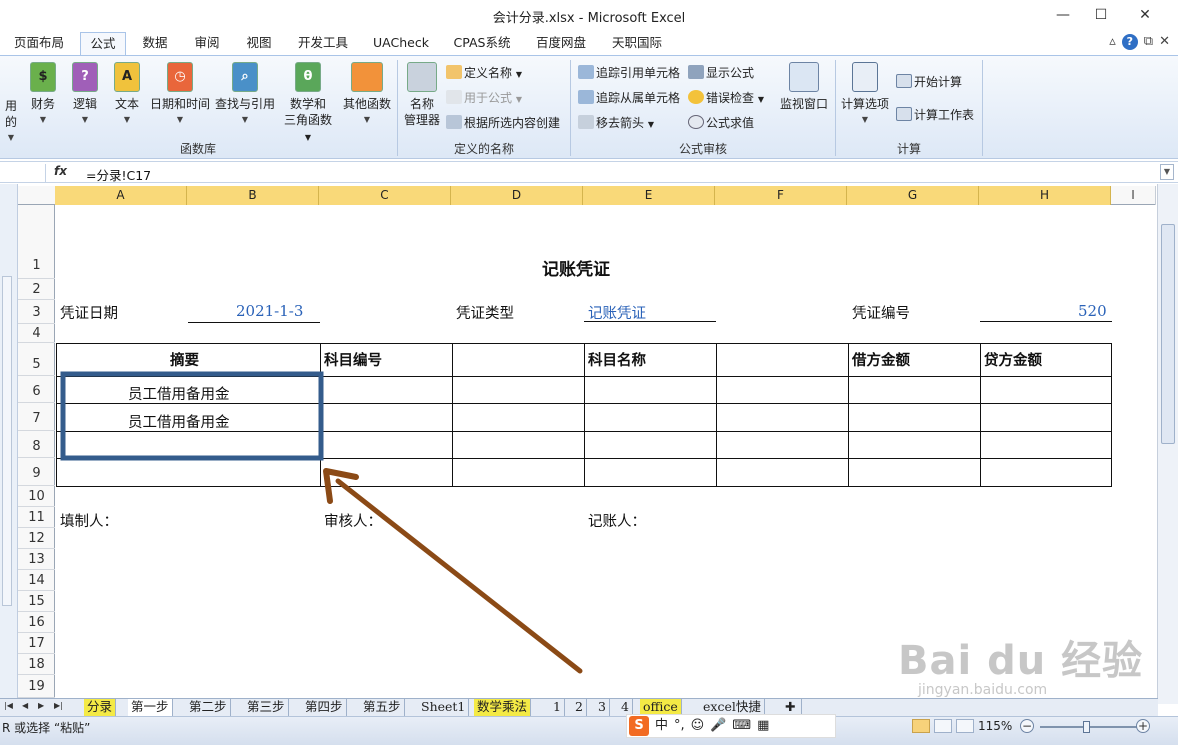  What do you see at coordinates (41, 705) in the screenshot?
I see `next-sheet-icon: ▶` at bounding box center [41, 705].